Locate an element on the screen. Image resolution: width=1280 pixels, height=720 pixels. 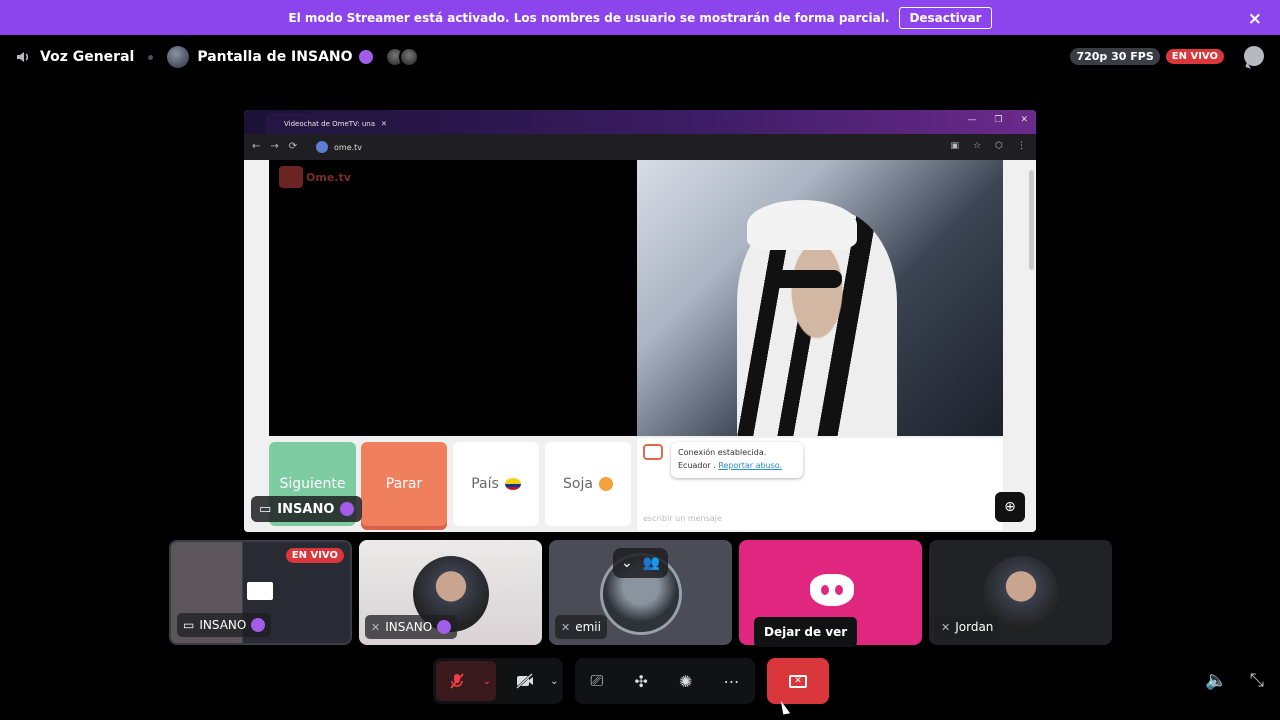
gender-button: Soja is located at coordinates (588, 484).